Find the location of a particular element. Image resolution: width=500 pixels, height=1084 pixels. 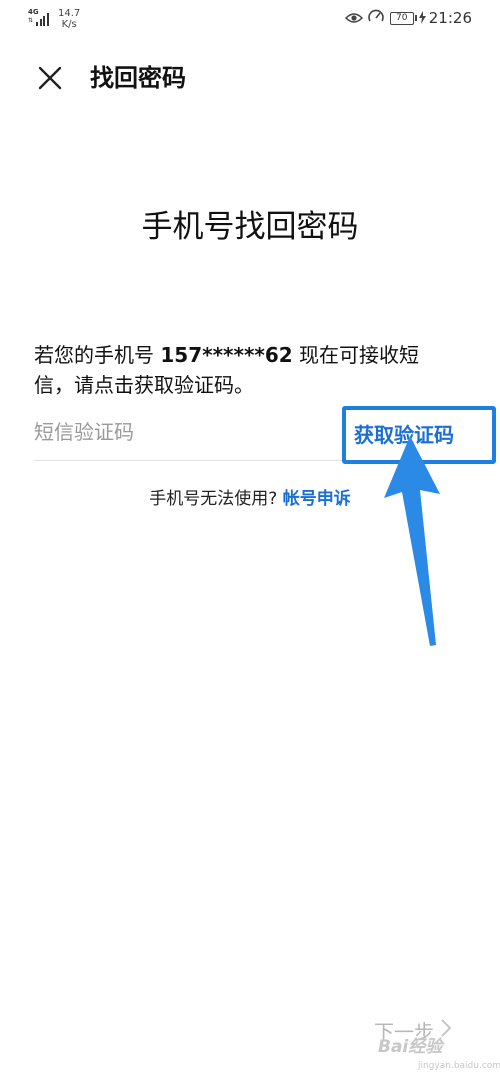

account-appeal-link: 帐号申诉 is located at coordinates (317, 499).